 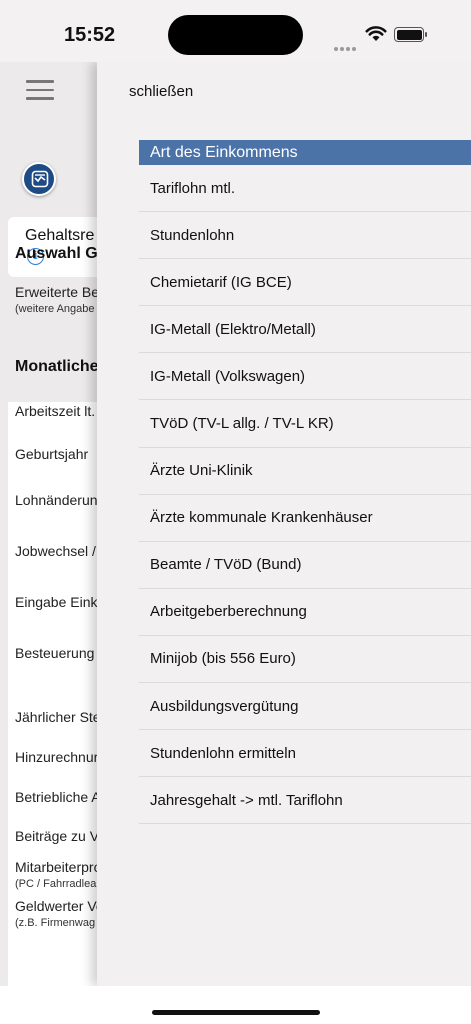 I want to click on calculator-card-title: Gehaltsre, so click(x=60, y=235).